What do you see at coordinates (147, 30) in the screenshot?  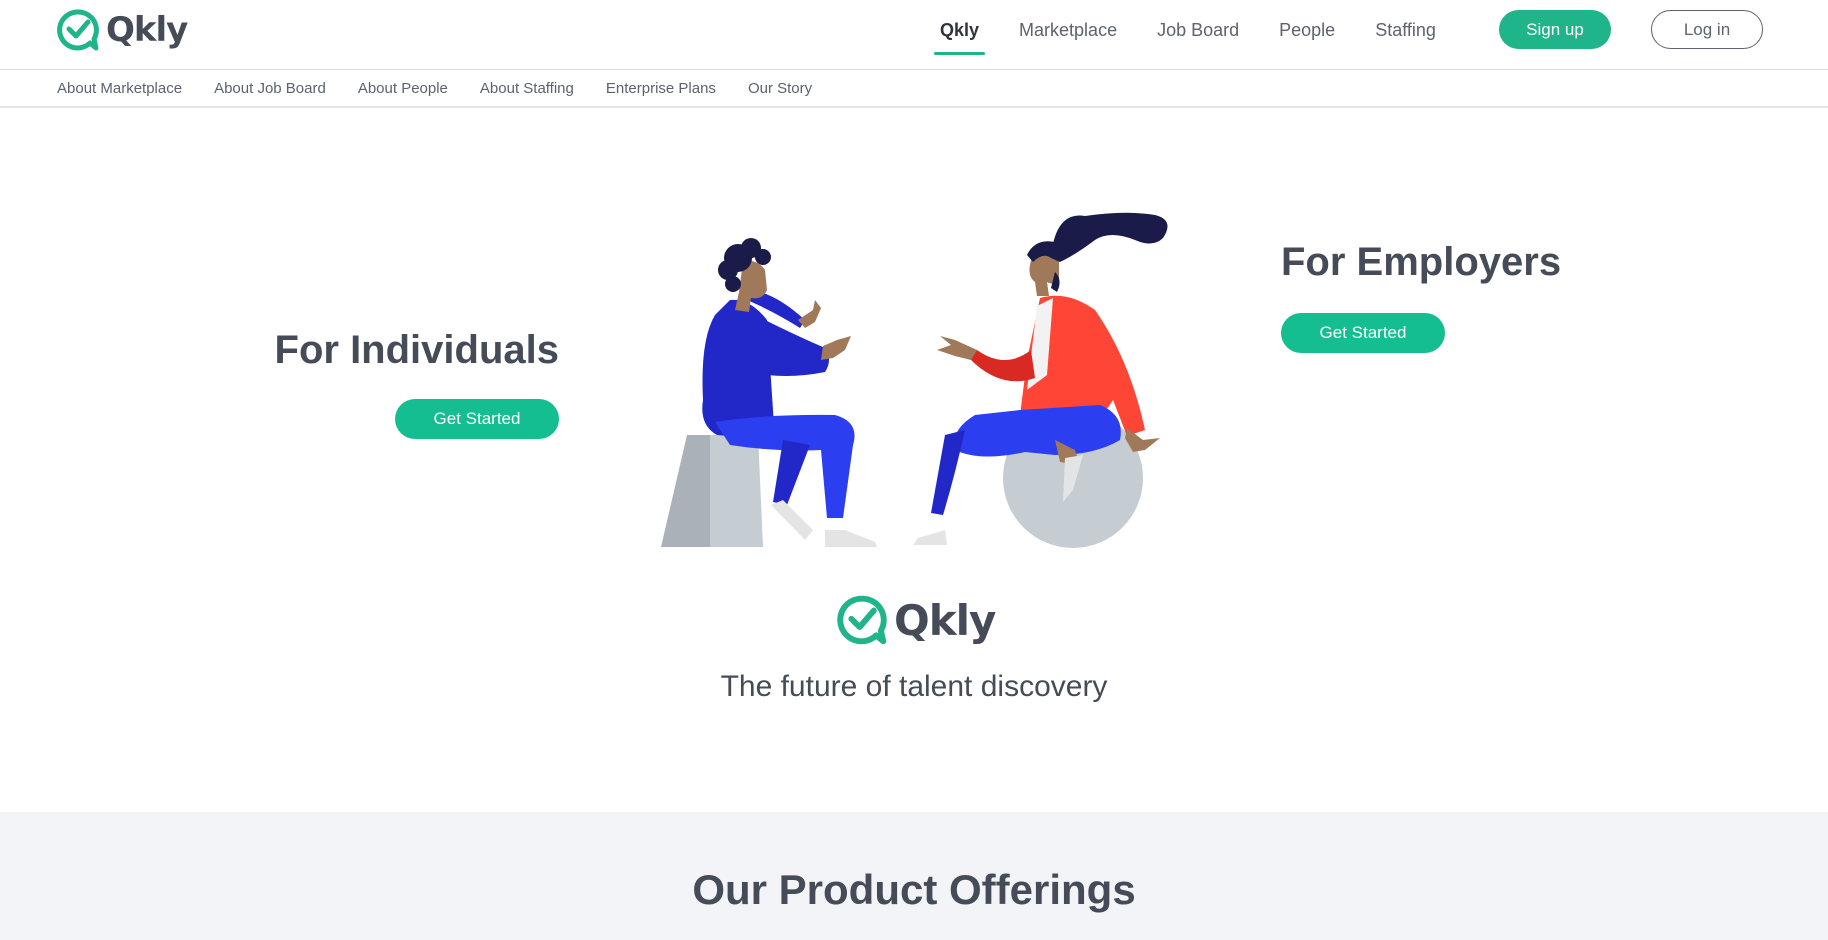 I see `brand-name: Qkly` at bounding box center [147, 30].